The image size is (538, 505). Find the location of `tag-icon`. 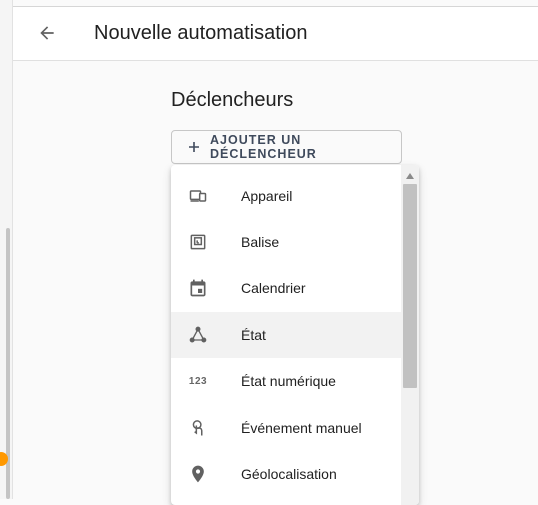

tag-icon is located at coordinates (198, 242).